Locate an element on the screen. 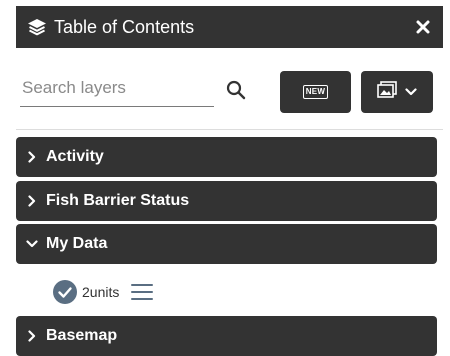 The image size is (450, 356). image-icon is located at coordinates (387, 92).